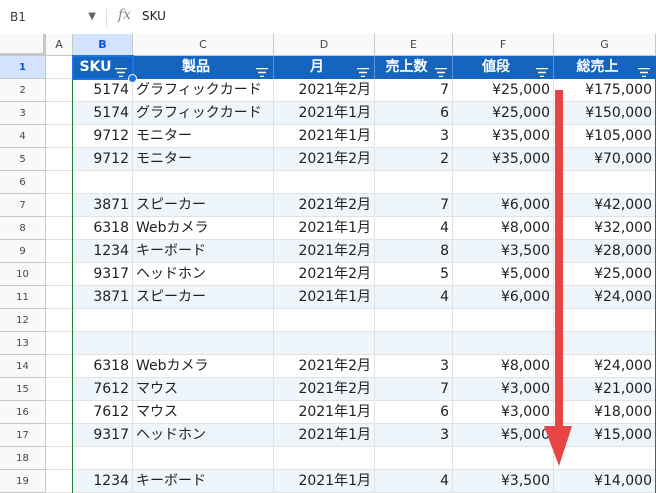  Describe the element at coordinates (103, 366) in the screenshot. I see `table-cell-sku: 6318` at that location.